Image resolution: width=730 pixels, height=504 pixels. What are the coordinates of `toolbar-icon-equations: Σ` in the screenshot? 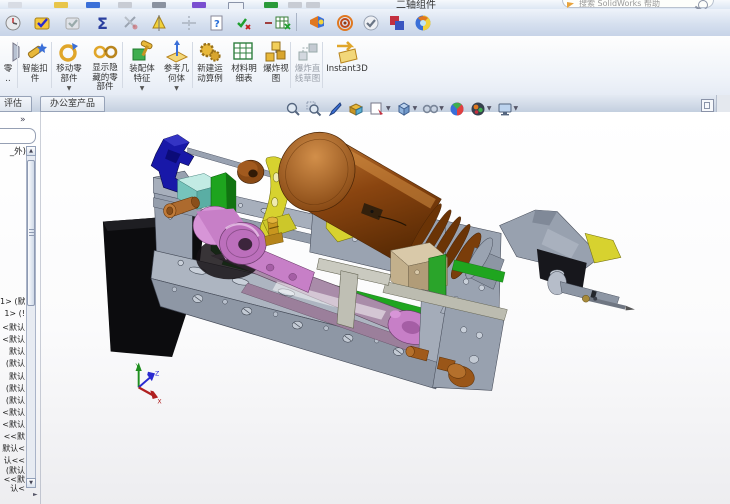 It's located at (103, 22).